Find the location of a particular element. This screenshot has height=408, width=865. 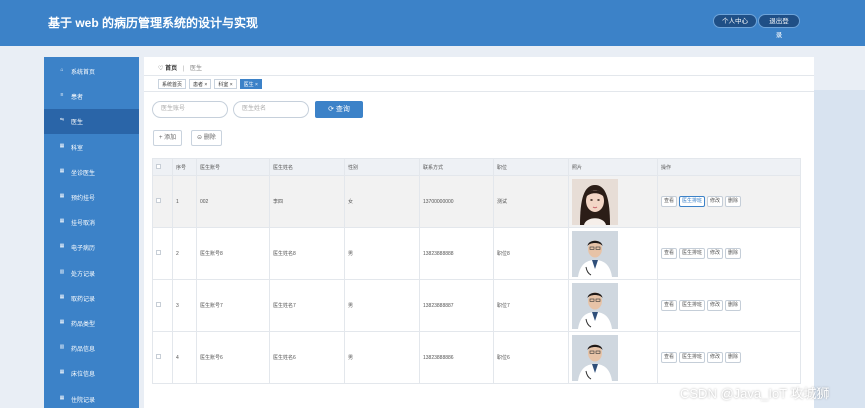

sidebar-item: ▦ 电子病历 is located at coordinates (91, 247).